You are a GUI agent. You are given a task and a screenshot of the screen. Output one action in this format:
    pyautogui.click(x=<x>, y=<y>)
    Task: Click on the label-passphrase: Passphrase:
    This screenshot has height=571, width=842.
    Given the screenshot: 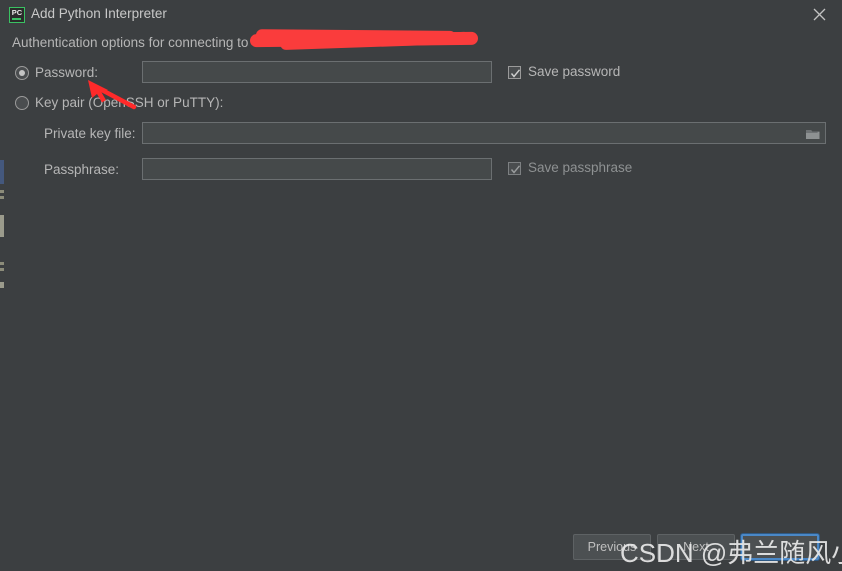 What is the action you would take?
    pyautogui.click(x=82, y=169)
    